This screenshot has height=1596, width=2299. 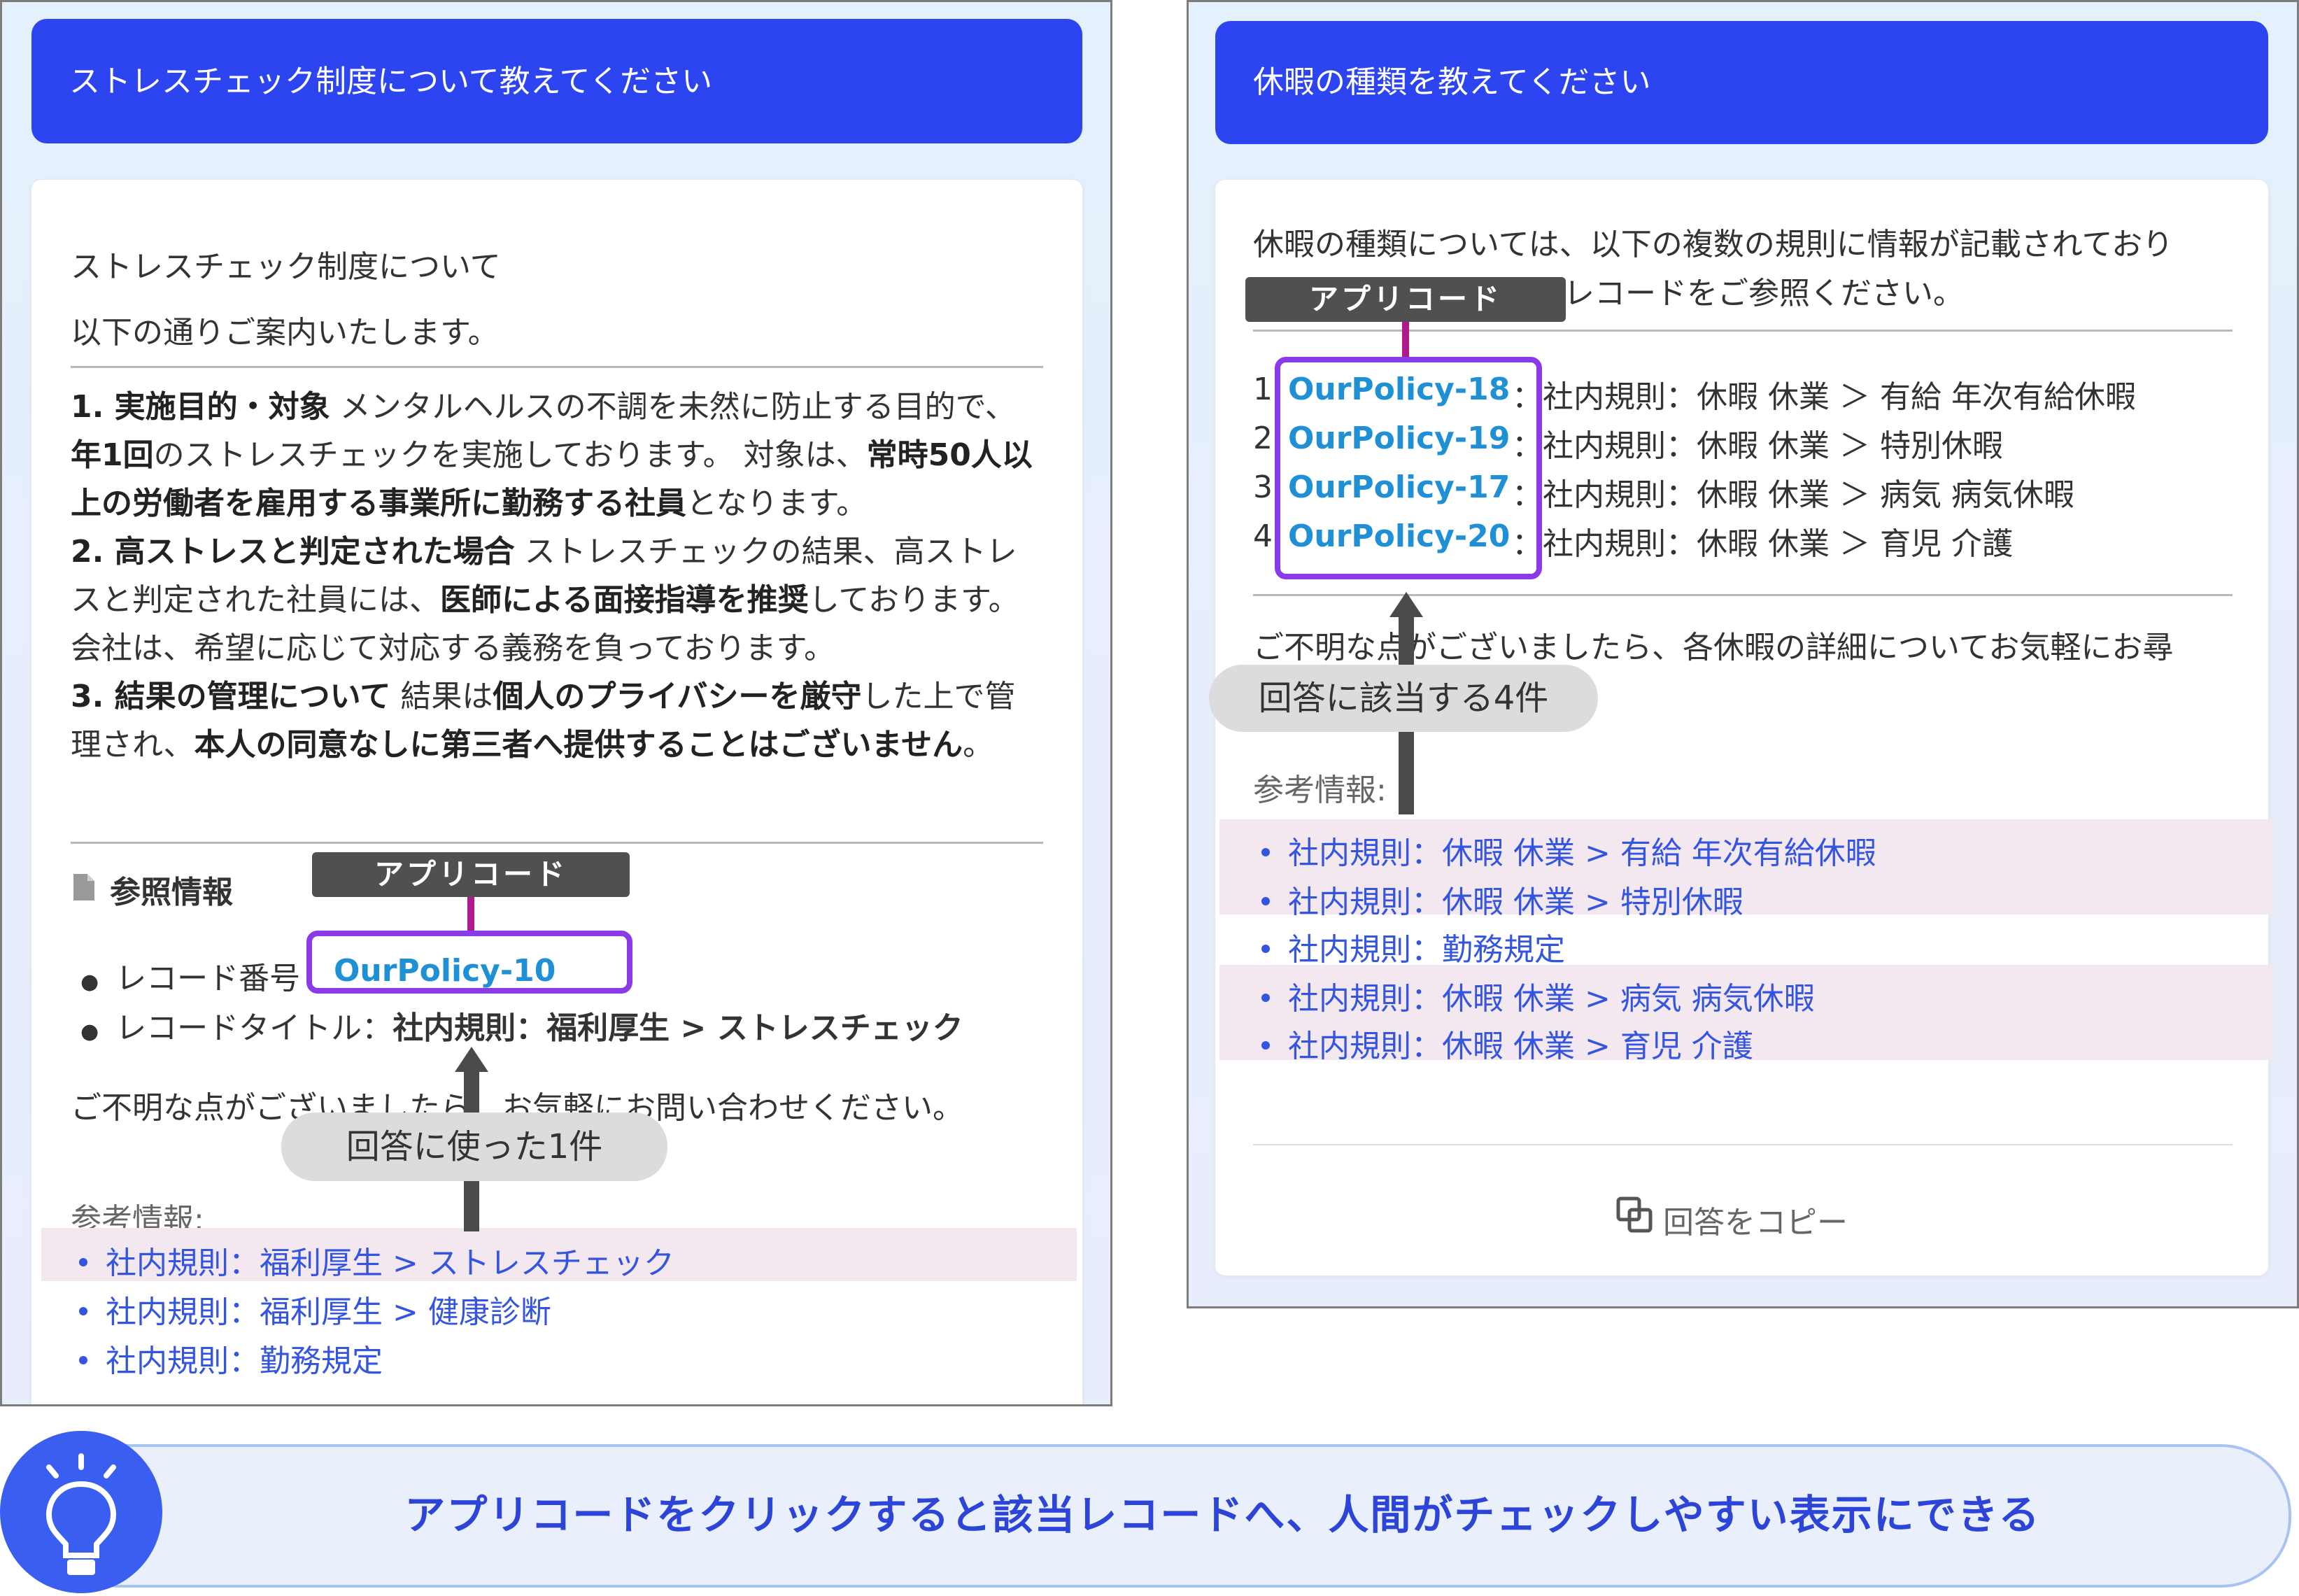 What do you see at coordinates (978, 745) in the screenshot?
I see `paragraph-text: 。` at bounding box center [978, 745].